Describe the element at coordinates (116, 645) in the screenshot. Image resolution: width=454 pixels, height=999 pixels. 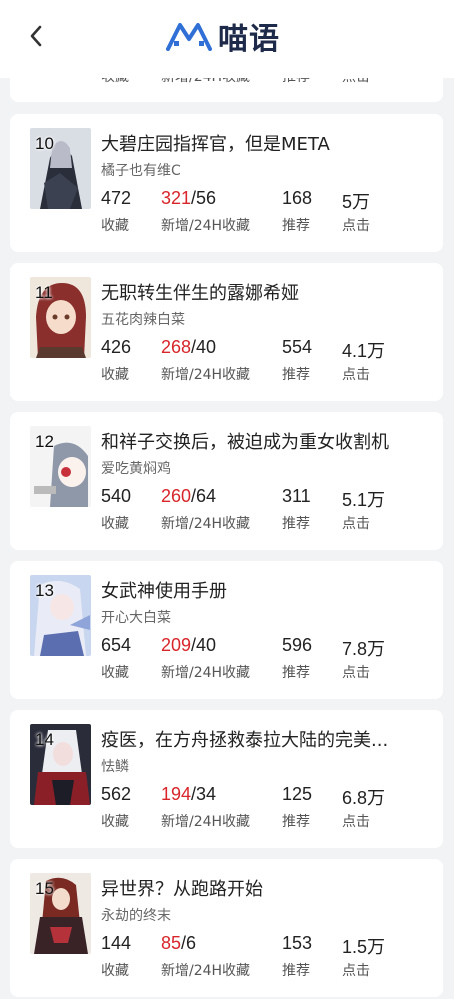
I see `favorites-count: 654` at that location.